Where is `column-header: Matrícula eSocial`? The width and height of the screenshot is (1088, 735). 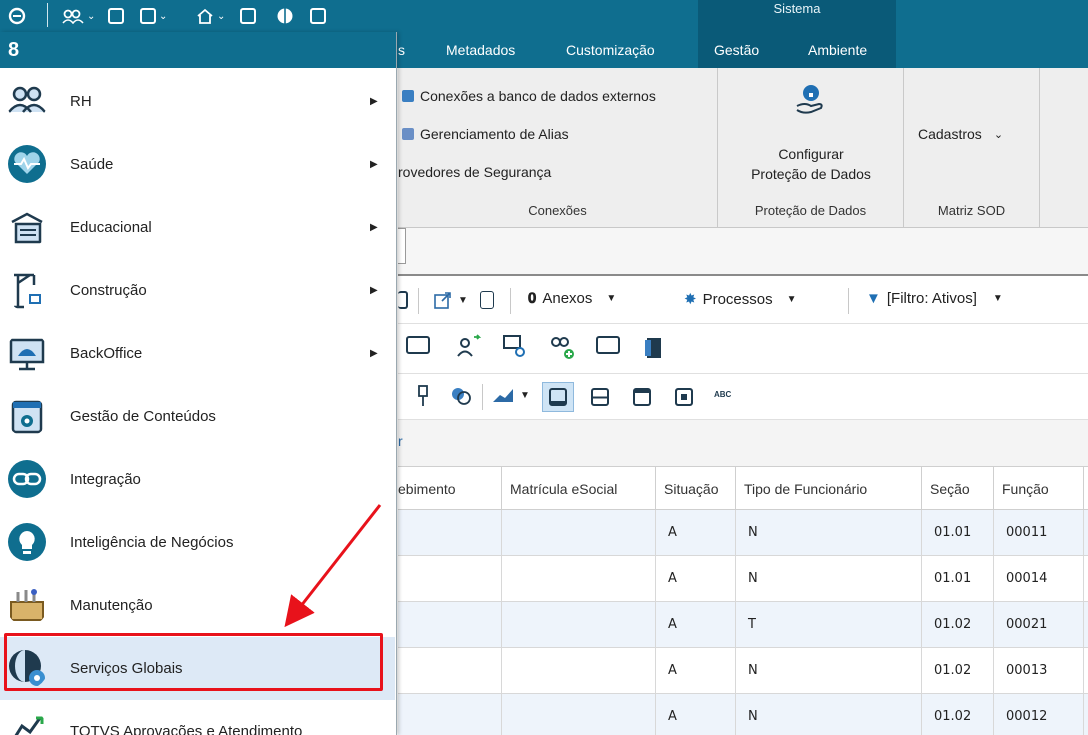 column-header: Matrícula eSocial is located at coordinates (579, 489).